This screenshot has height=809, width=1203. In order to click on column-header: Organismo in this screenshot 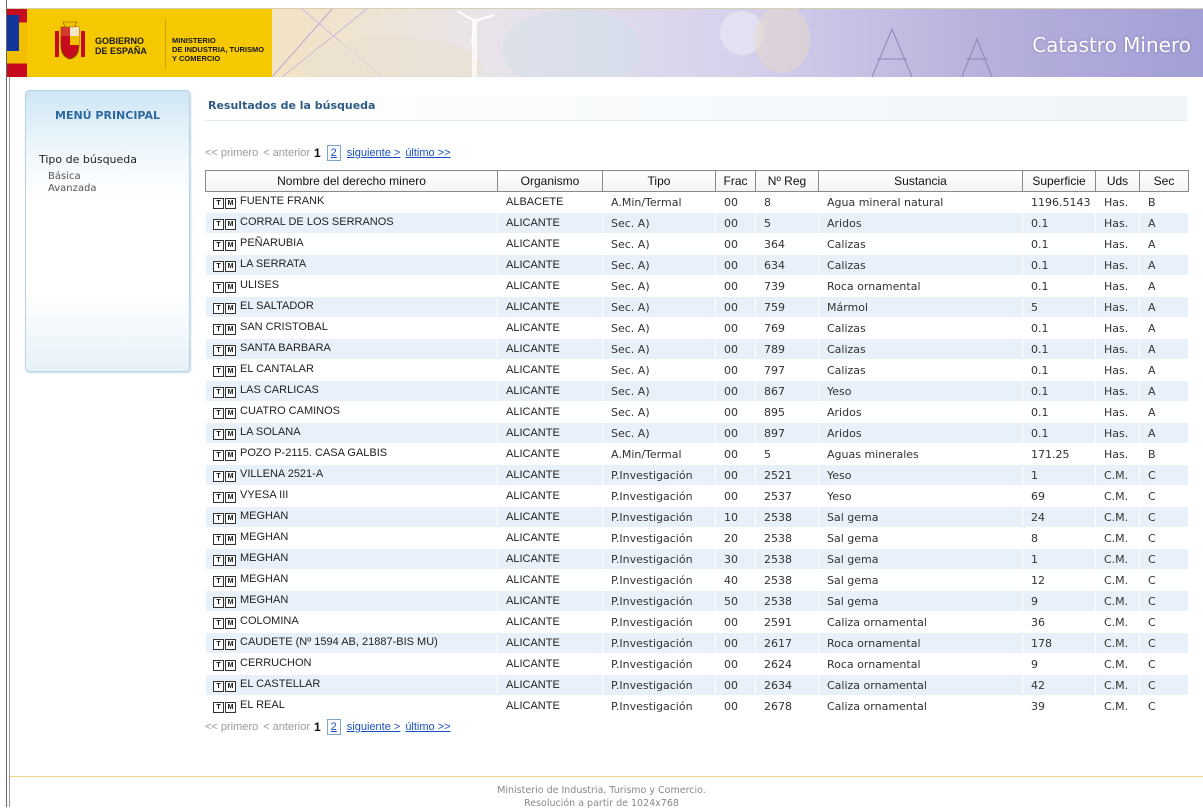, I will do `click(550, 181)`.